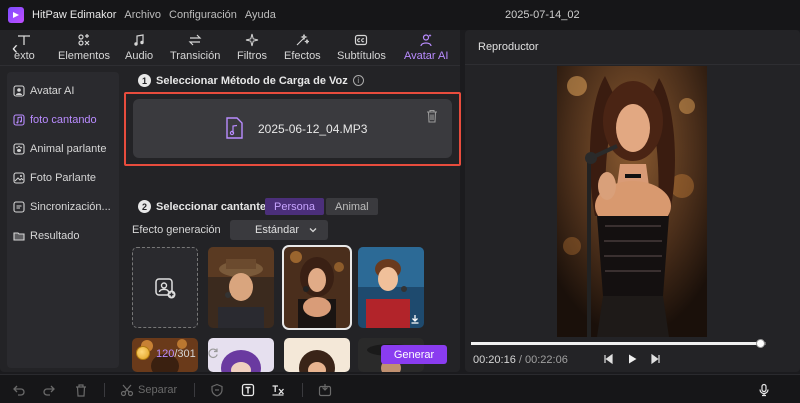  What do you see at coordinates (185, 354) in the screenshot?
I see `credits-total: /301` at bounding box center [185, 354].